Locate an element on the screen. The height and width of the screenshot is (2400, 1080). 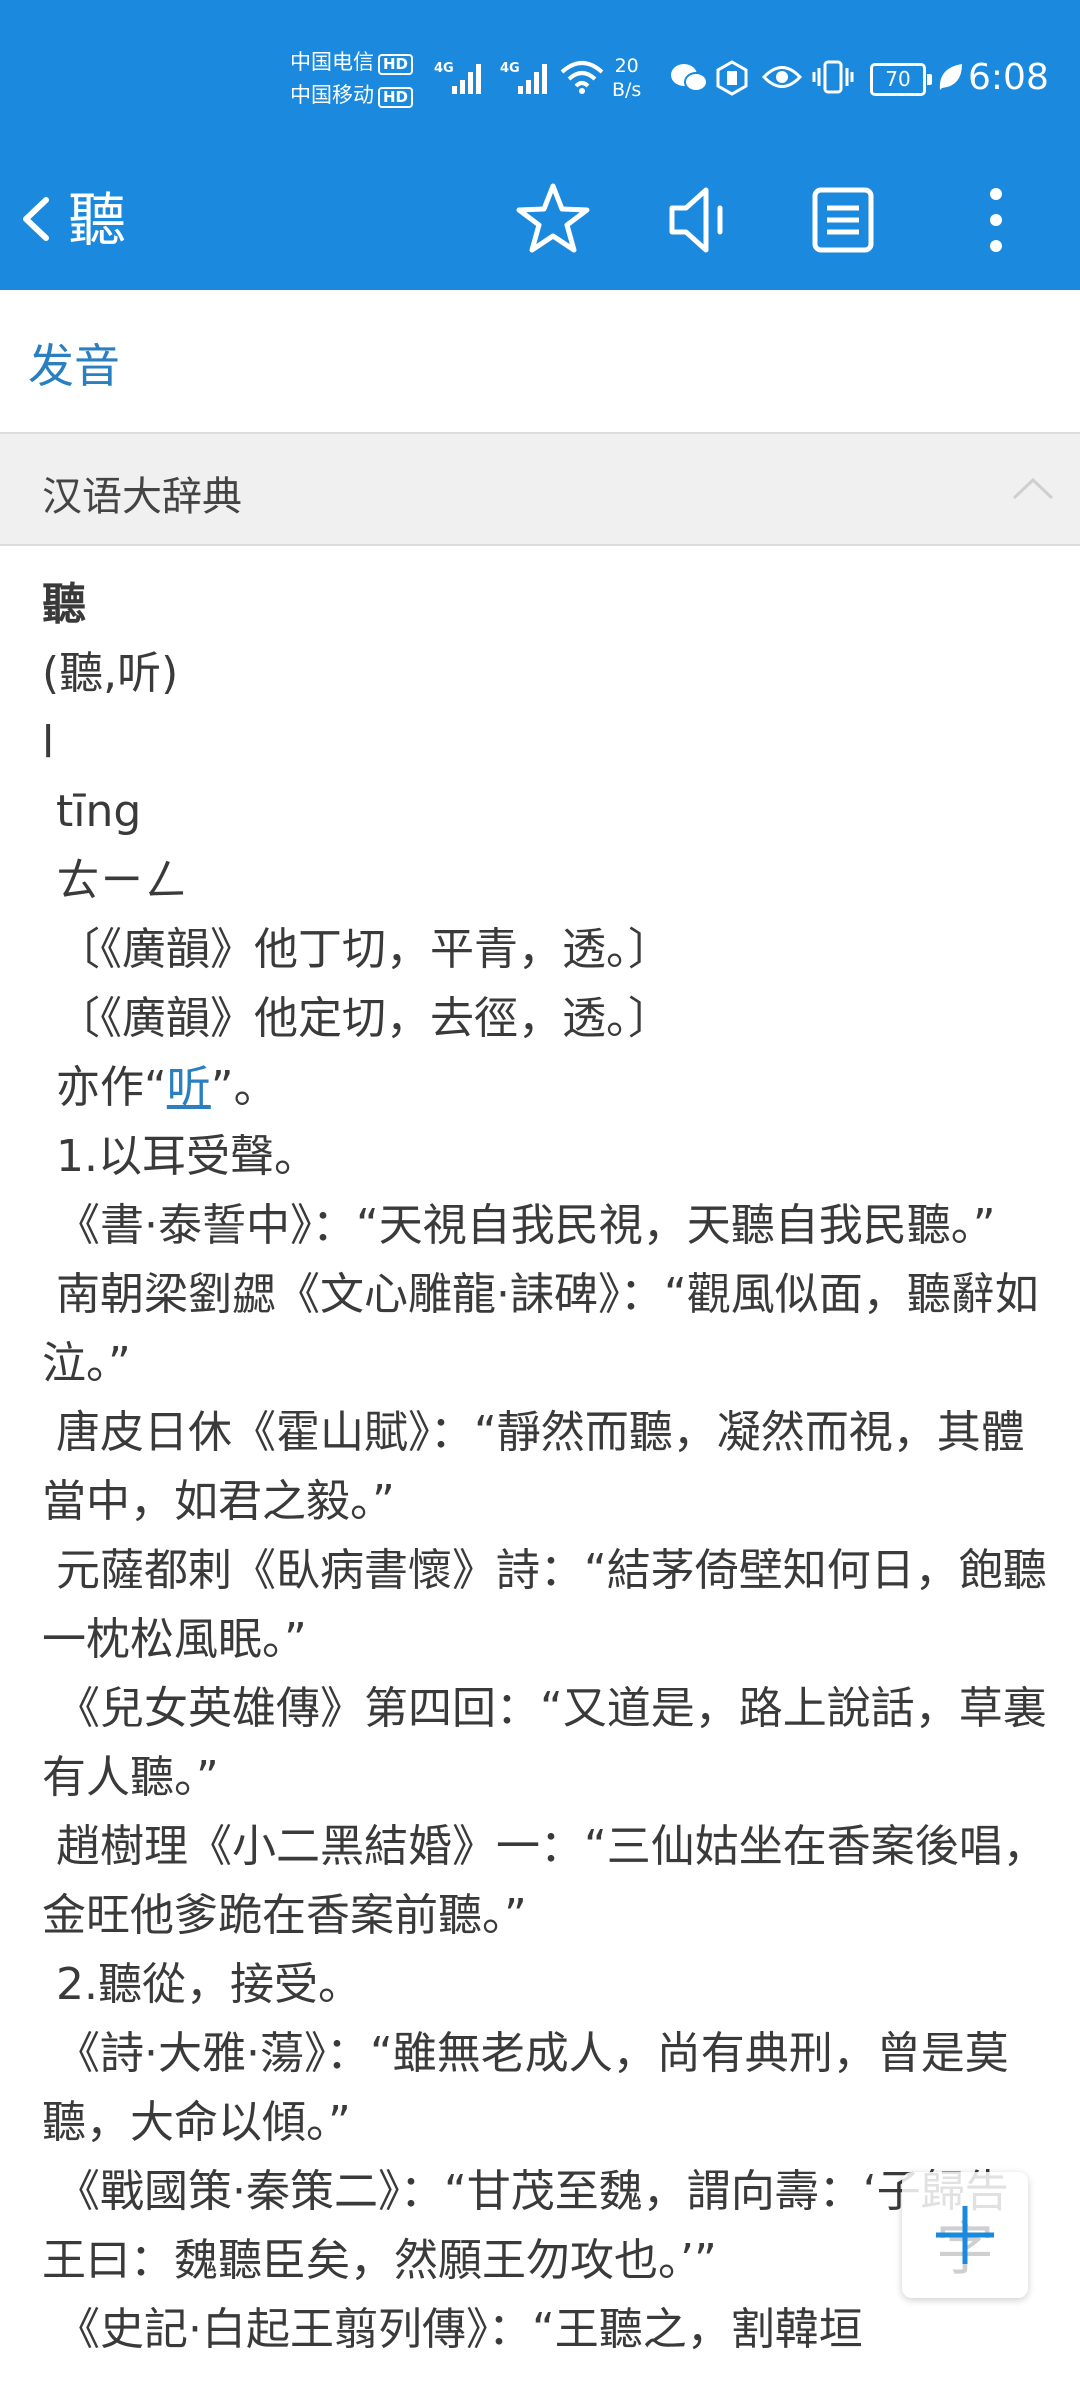
entry-line: l is located at coordinates (48, 742).